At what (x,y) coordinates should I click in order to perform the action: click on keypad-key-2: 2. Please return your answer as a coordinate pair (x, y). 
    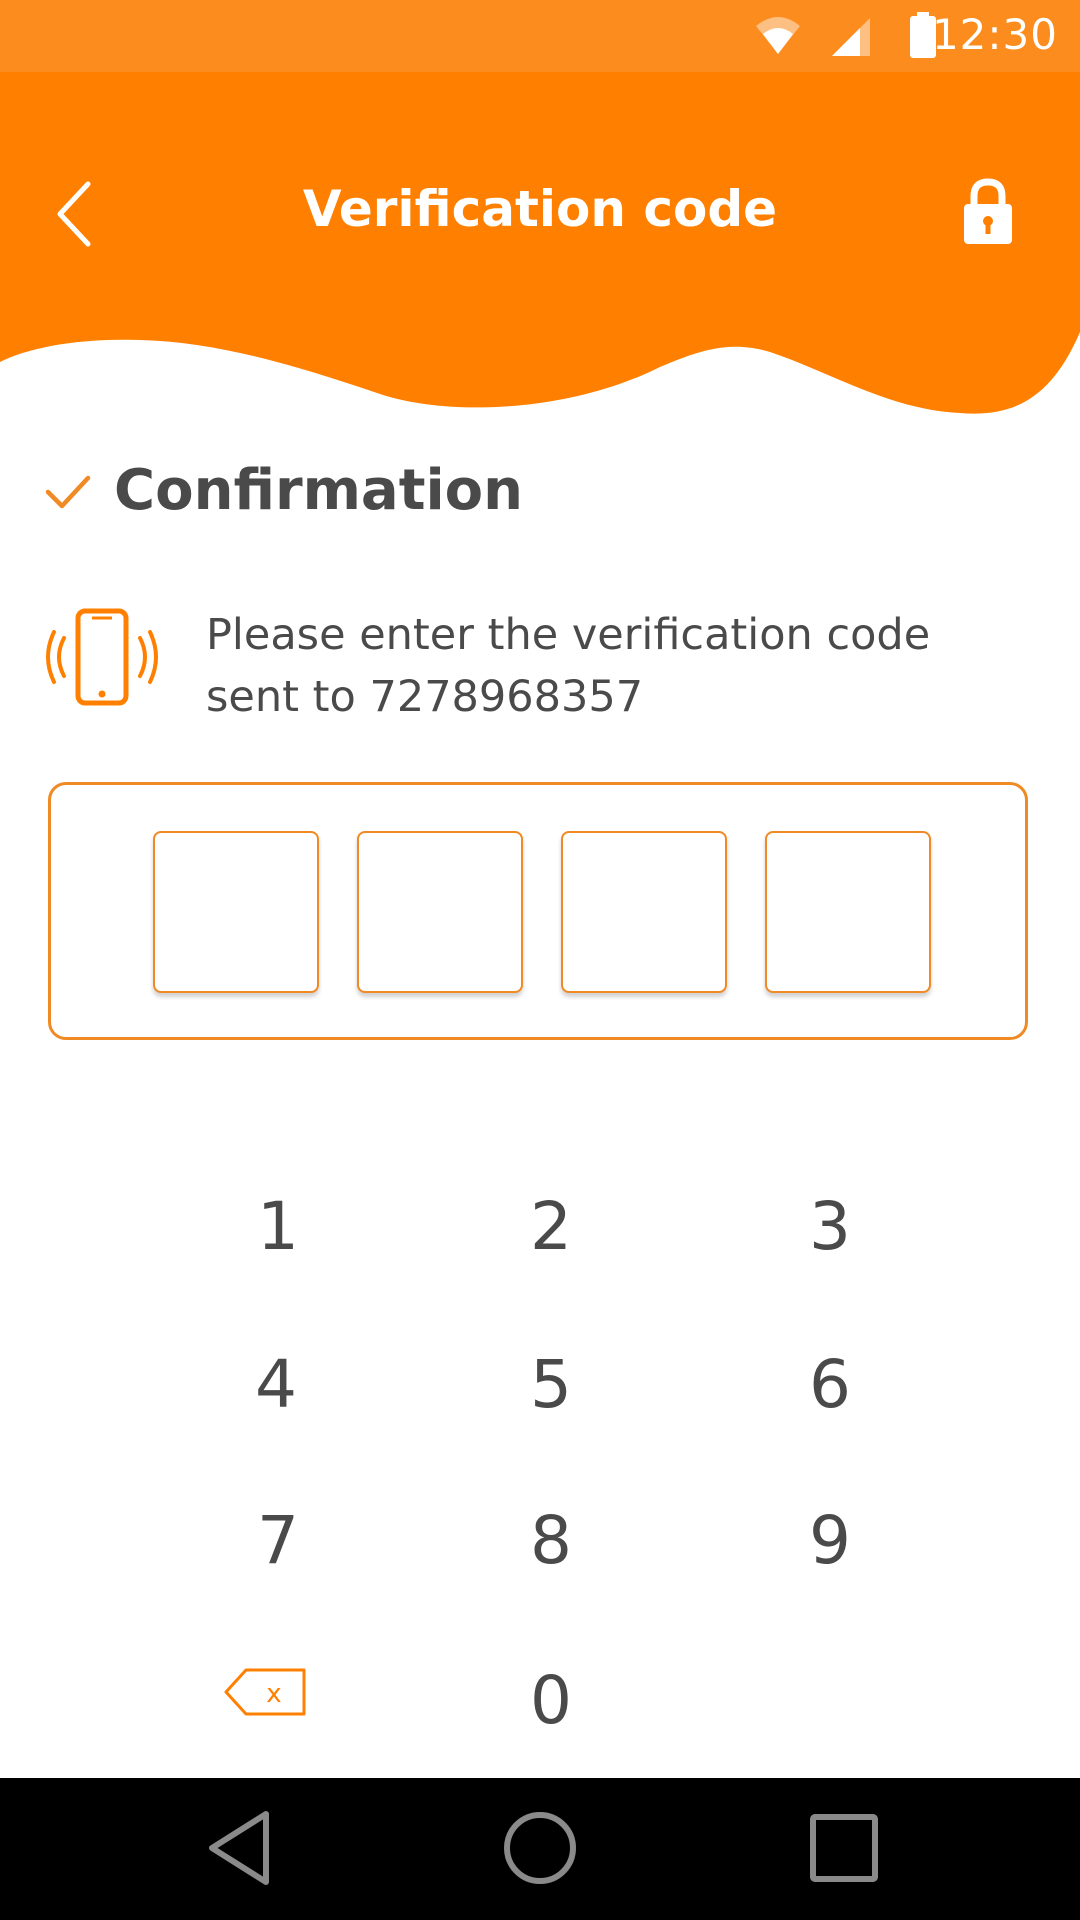
    Looking at the image, I should click on (551, 1227).